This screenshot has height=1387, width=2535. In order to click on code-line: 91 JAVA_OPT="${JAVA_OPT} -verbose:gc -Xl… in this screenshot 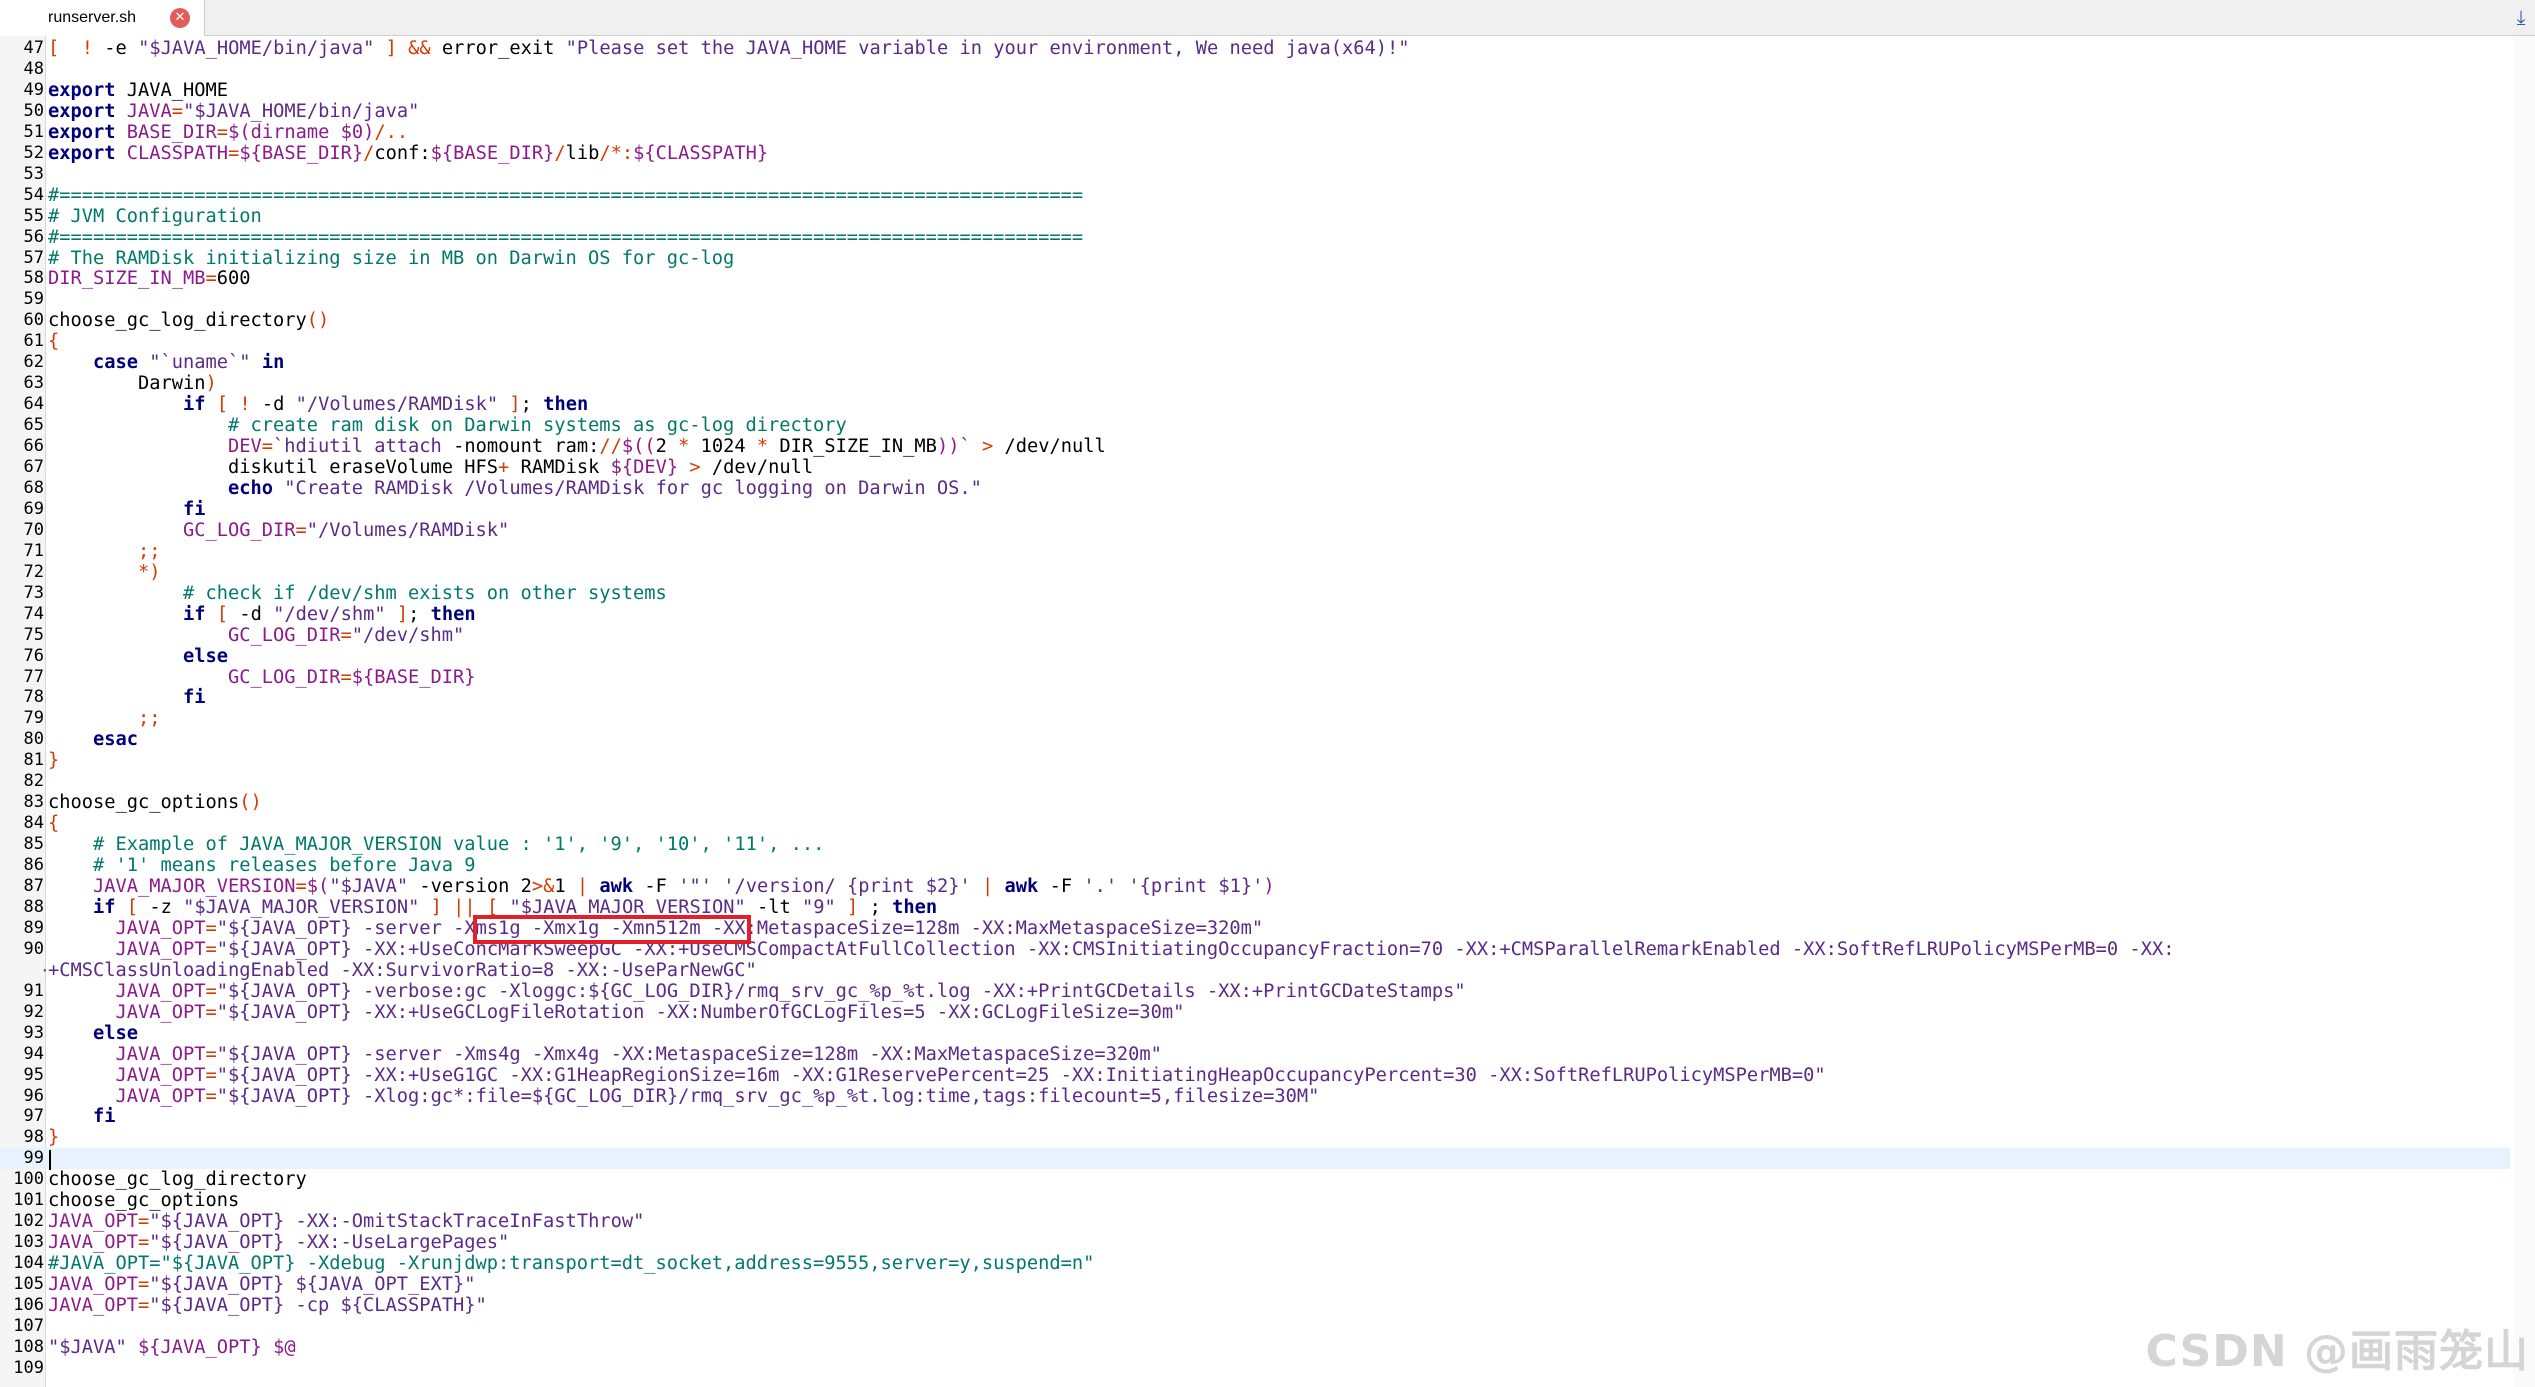, I will do `click(1255, 991)`.